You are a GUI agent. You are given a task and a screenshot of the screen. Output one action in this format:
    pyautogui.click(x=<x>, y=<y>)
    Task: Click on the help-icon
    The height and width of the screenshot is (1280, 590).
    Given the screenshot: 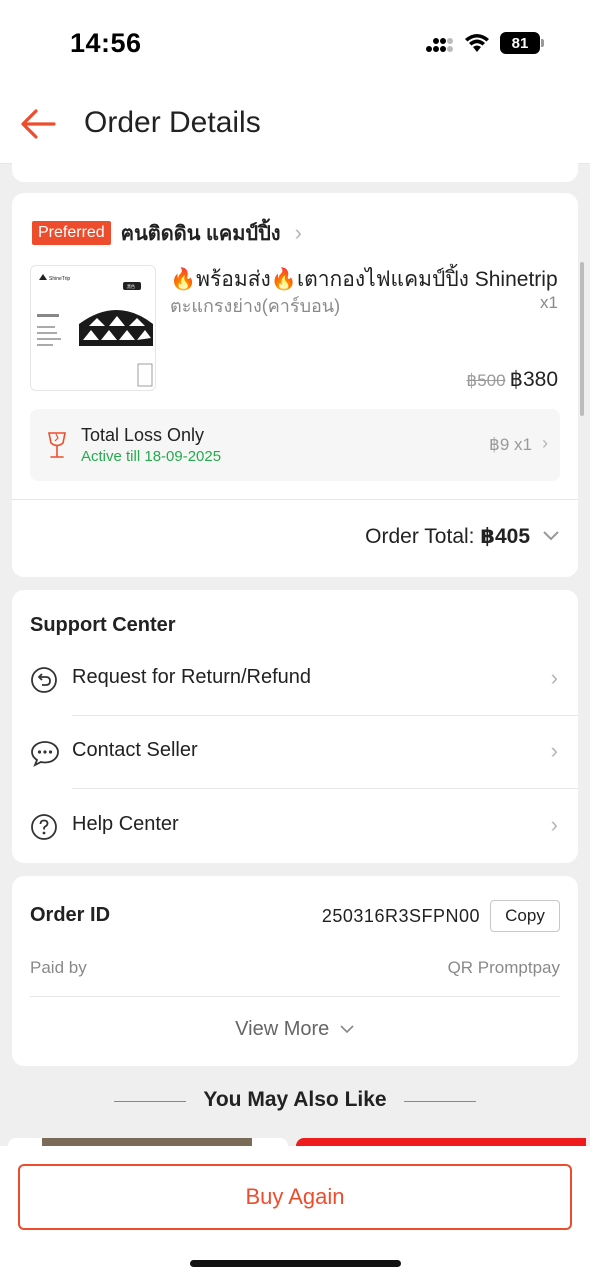 What is the action you would take?
    pyautogui.click(x=44, y=827)
    